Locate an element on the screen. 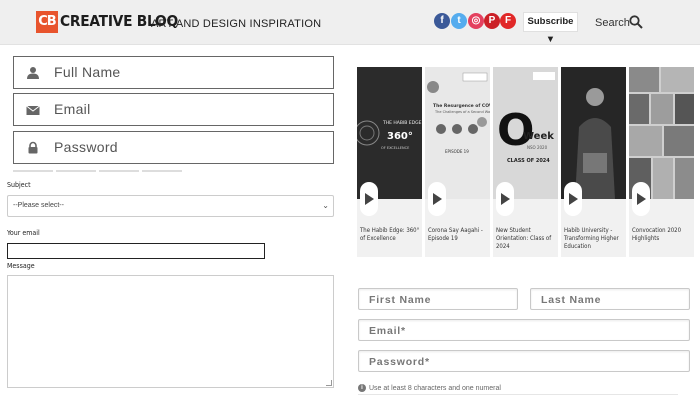 This screenshot has height=400, width=700. svg-text: CLASS OF 2024 is located at coordinates (528, 161).